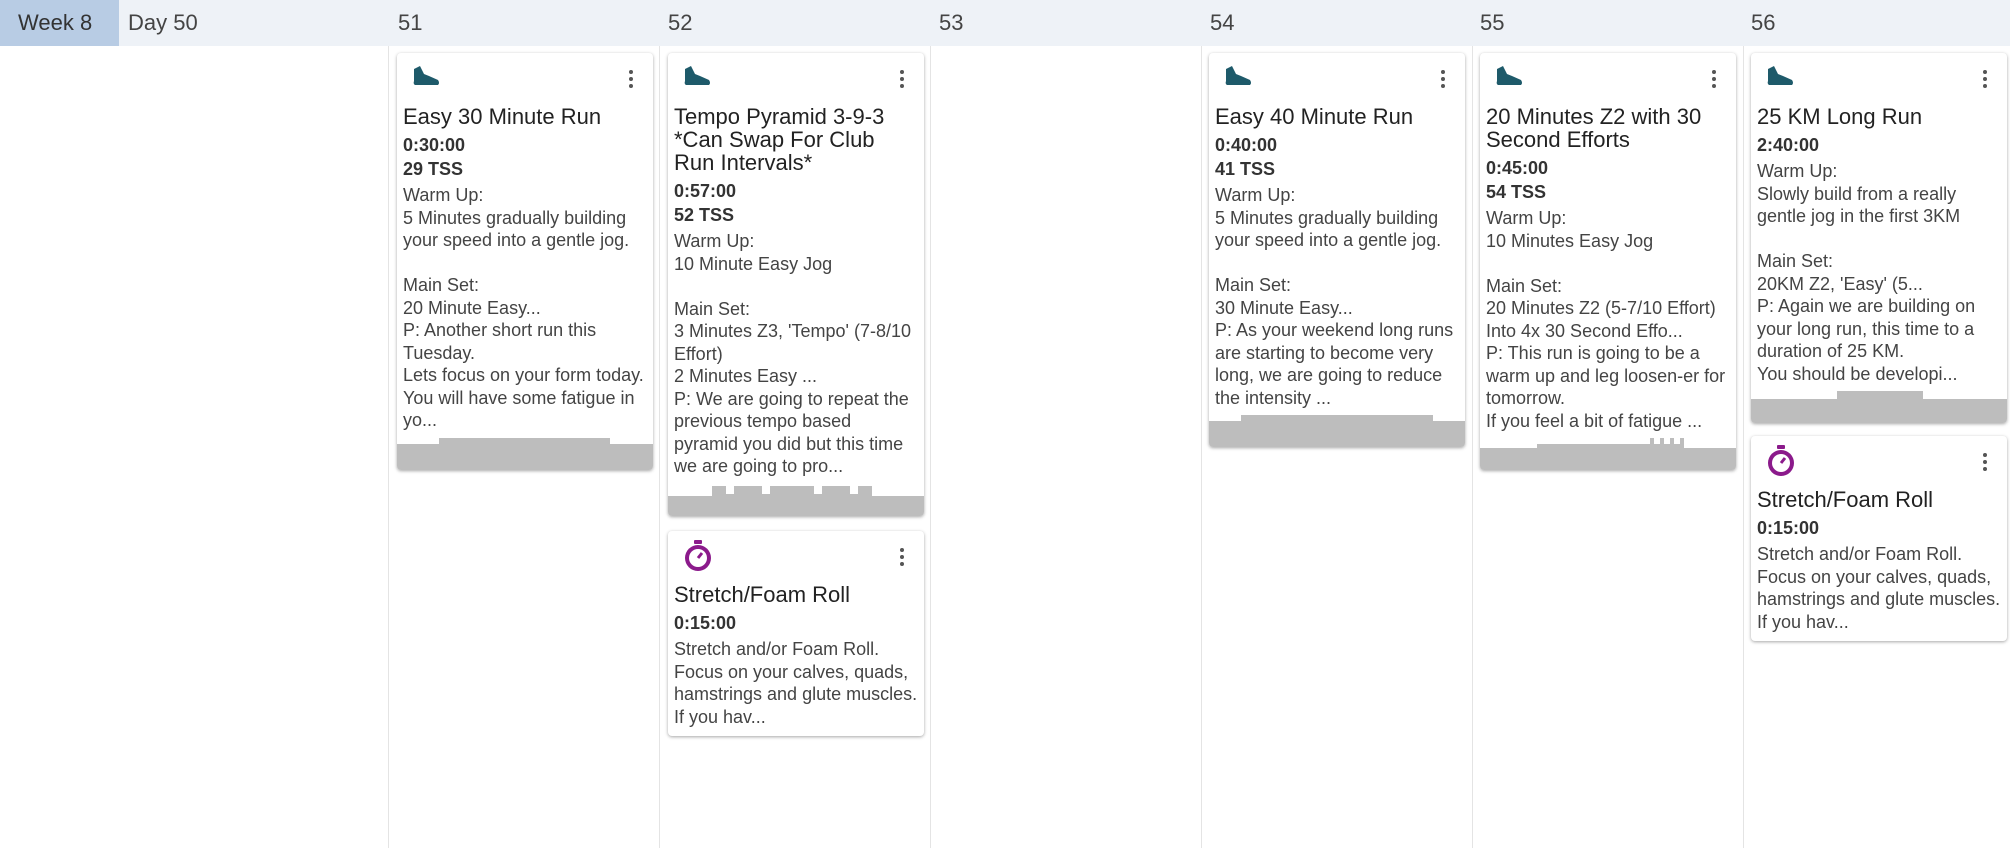 The width and height of the screenshot is (2010, 848). What do you see at coordinates (1517, 168) in the screenshot?
I see `workout-duration: 0:45:00` at bounding box center [1517, 168].